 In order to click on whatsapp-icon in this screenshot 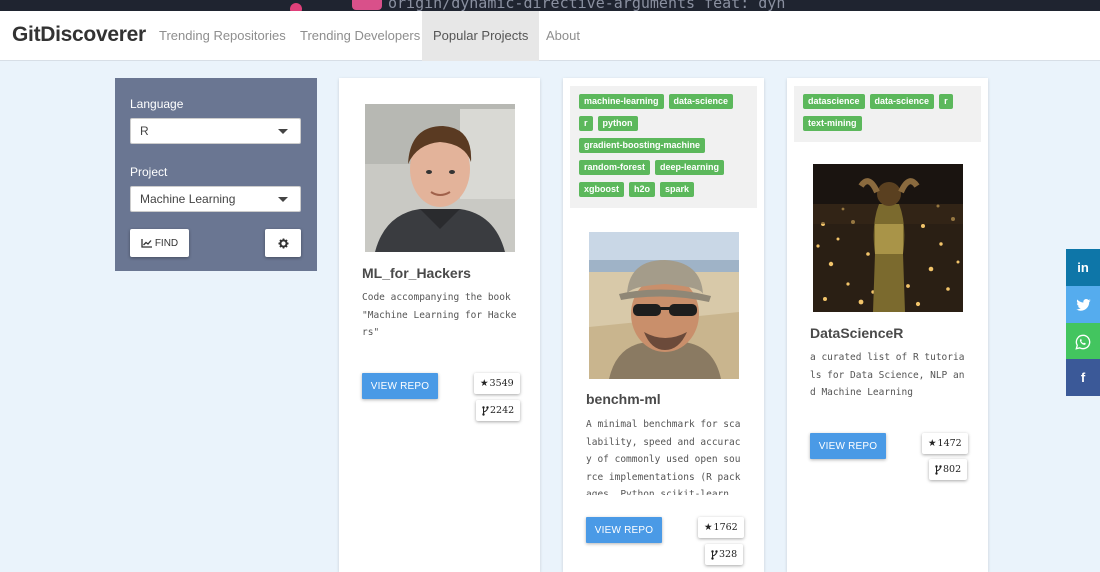, I will do `click(1083, 342)`.